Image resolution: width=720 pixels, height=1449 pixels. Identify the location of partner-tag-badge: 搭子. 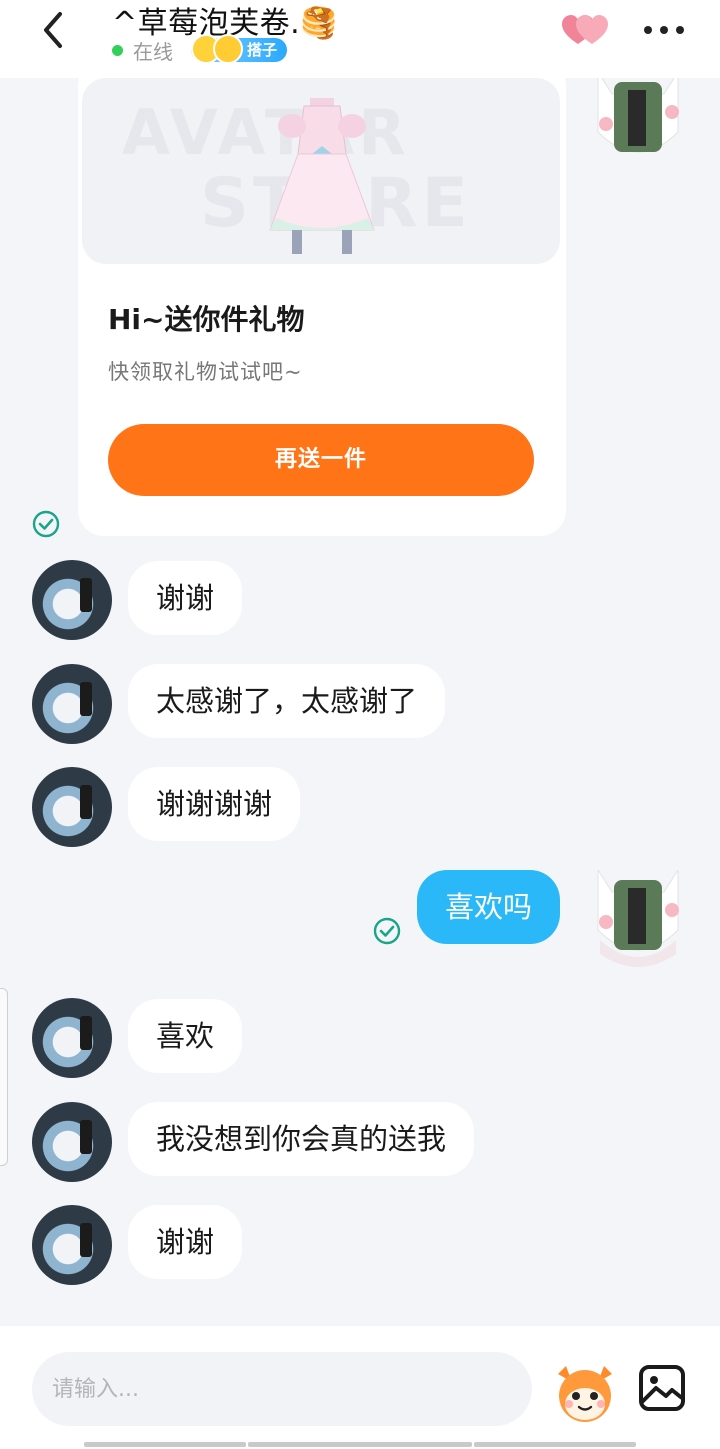
(239, 49).